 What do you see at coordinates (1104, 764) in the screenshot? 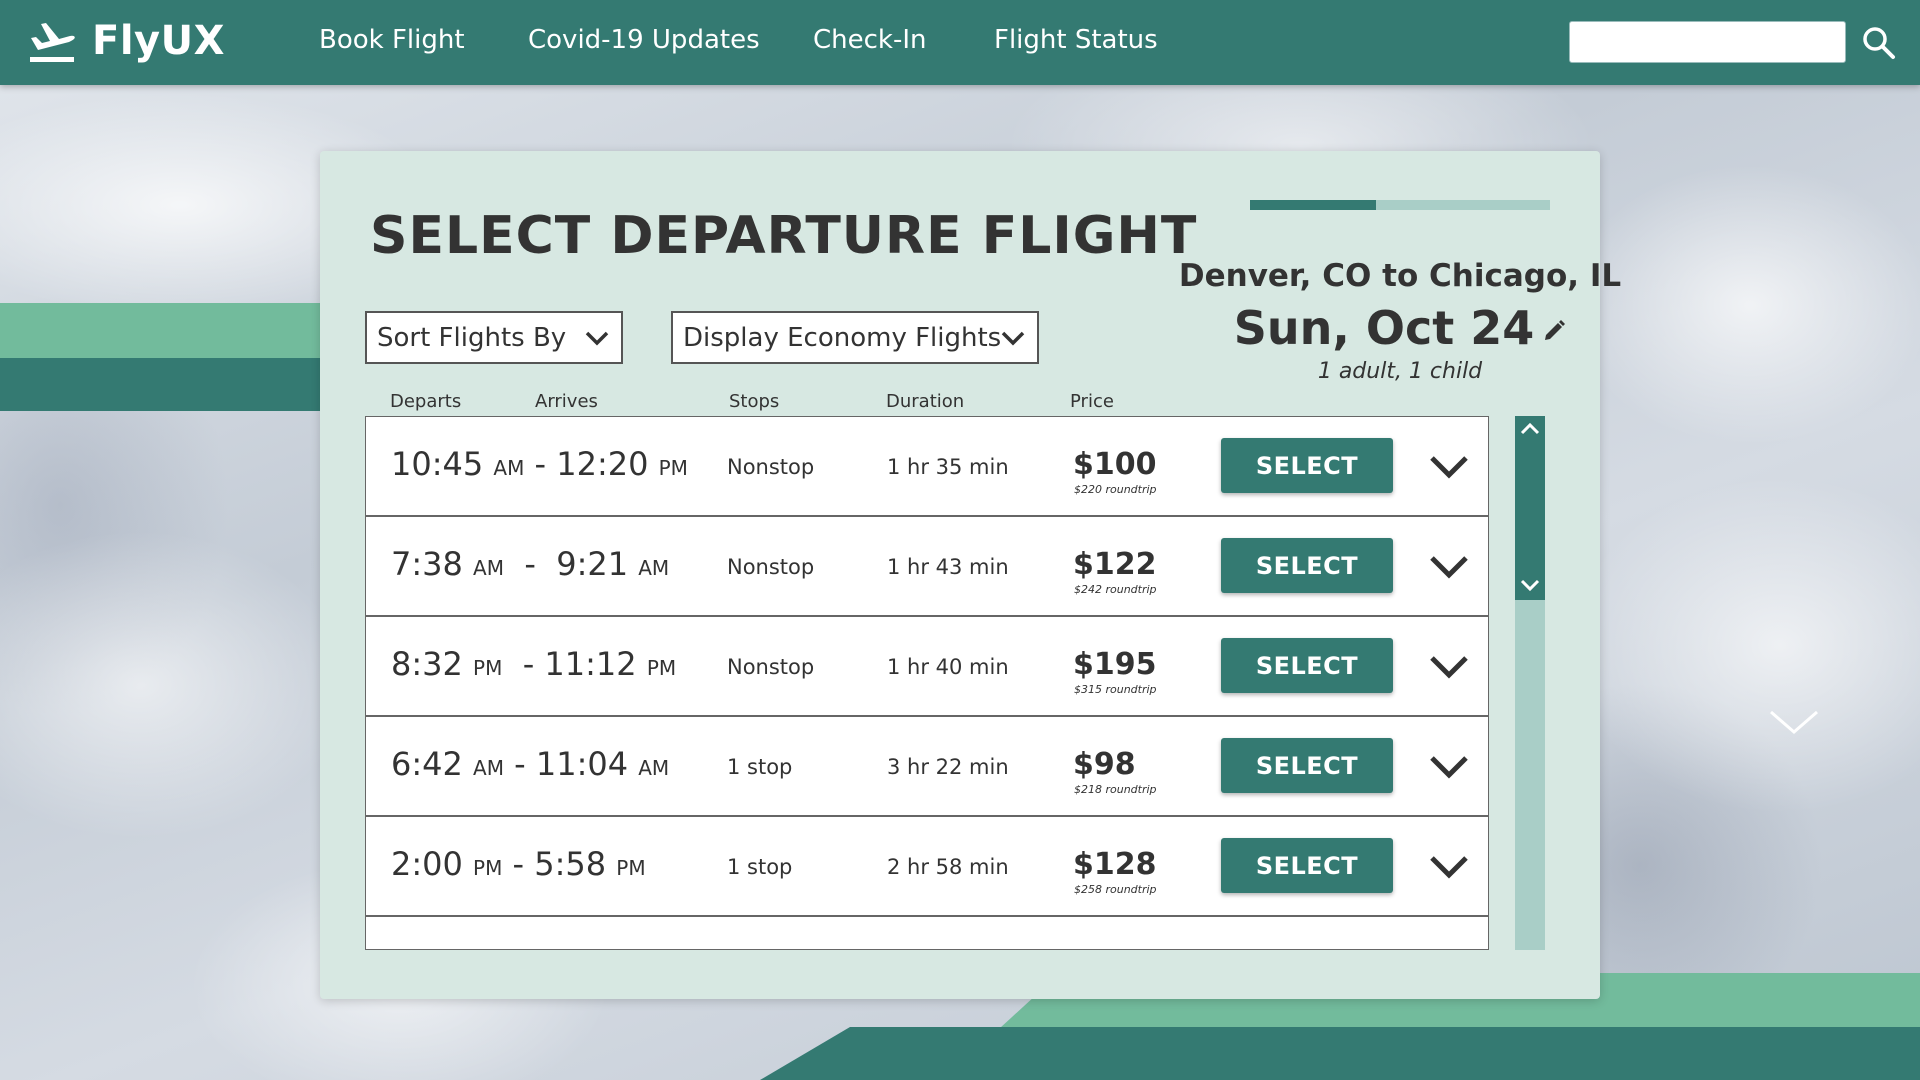
I see `flight-price: $98` at bounding box center [1104, 764].